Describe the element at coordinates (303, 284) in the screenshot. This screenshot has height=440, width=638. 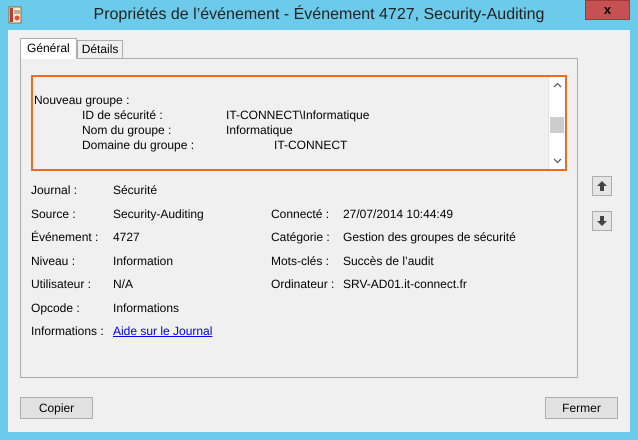
I see `field-label: Ordinateur :` at that location.